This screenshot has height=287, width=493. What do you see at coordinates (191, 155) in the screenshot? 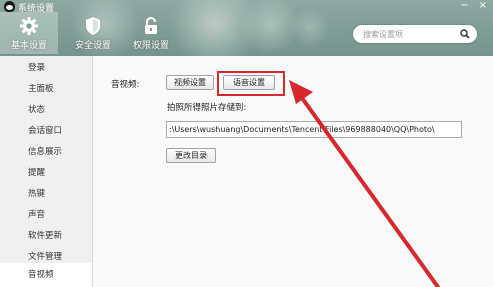
I see `change-directory-button: 更改目录` at bounding box center [191, 155].